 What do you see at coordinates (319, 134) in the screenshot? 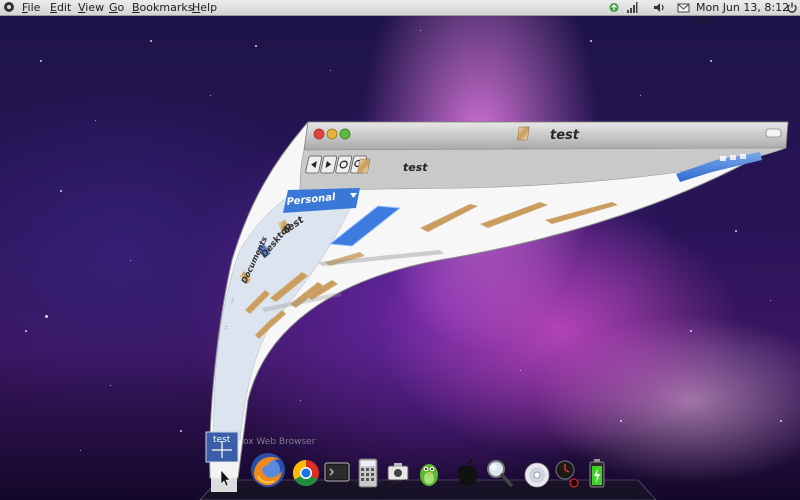
I see `close-button` at bounding box center [319, 134].